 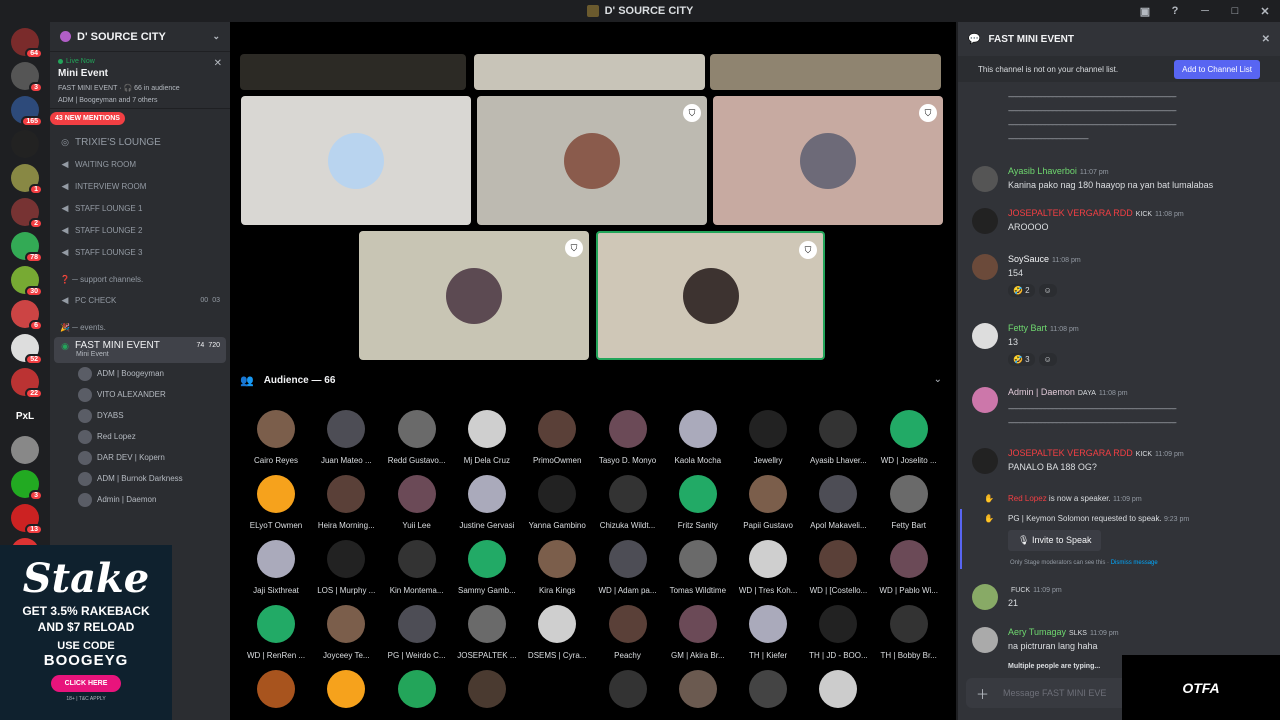 What do you see at coordinates (768, 632) in the screenshot?
I see `audience-member: TH | Kiefer` at bounding box center [768, 632].